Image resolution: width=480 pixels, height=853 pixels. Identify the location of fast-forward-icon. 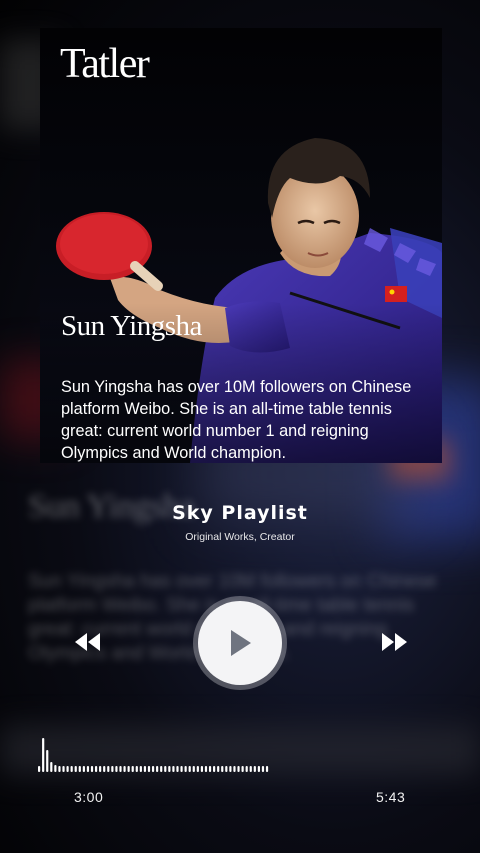
(394, 642).